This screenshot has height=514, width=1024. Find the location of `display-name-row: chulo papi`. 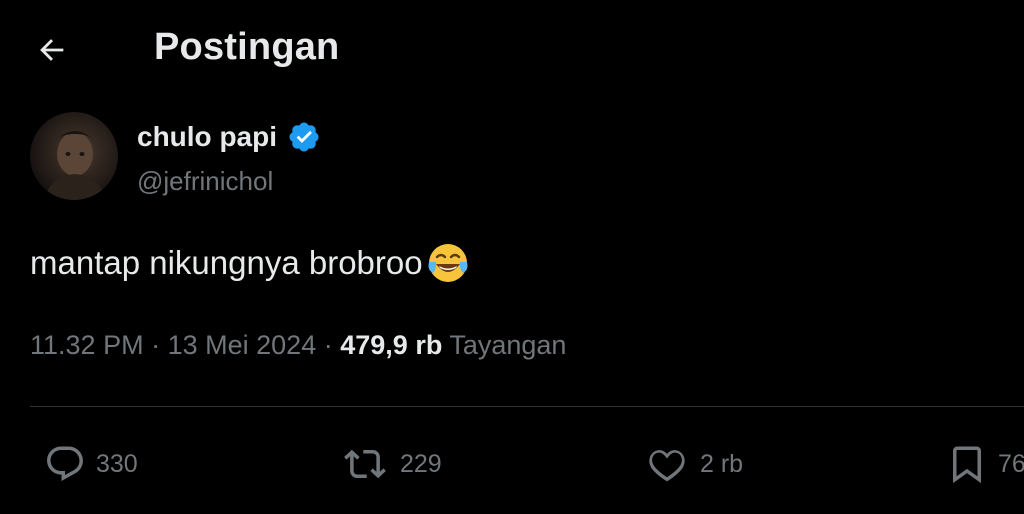

display-name-row: chulo papi is located at coordinates (229, 137).